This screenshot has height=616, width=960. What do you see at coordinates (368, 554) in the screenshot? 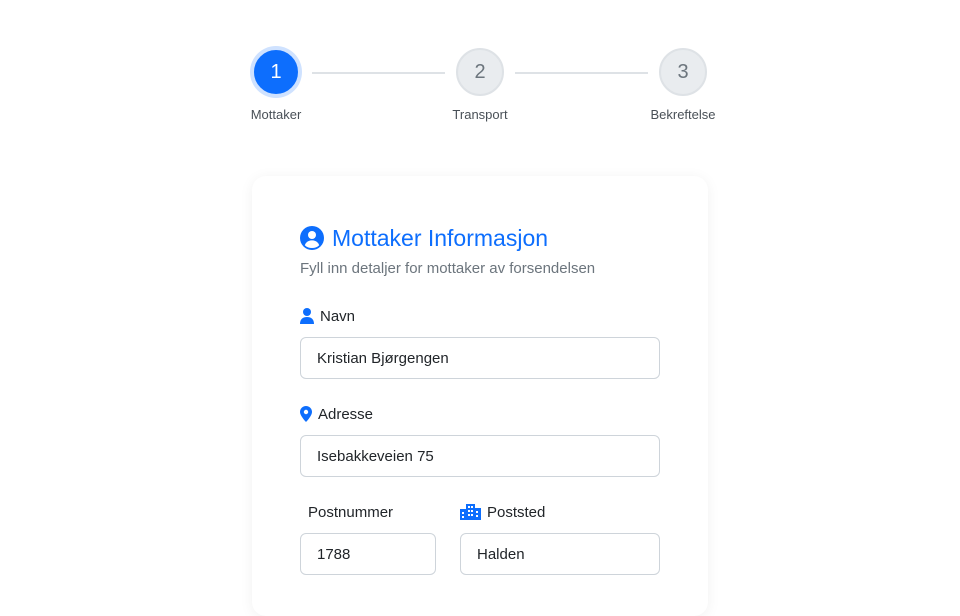
I see `postnummer-input` at bounding box center [368, 554].